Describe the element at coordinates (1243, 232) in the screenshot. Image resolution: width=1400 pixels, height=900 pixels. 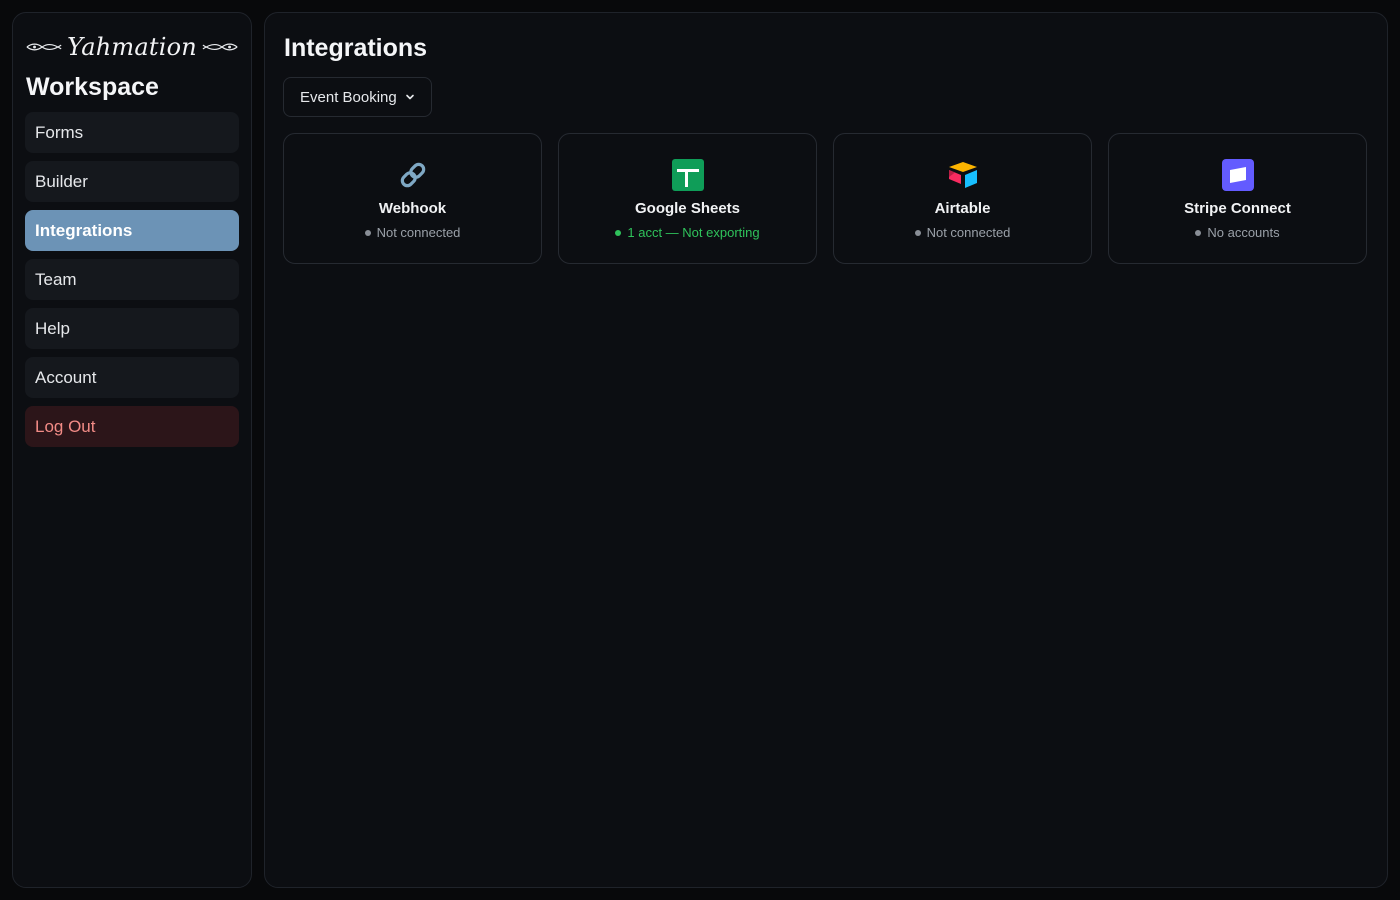
I see `integration-status-text: No accounts` at that location.